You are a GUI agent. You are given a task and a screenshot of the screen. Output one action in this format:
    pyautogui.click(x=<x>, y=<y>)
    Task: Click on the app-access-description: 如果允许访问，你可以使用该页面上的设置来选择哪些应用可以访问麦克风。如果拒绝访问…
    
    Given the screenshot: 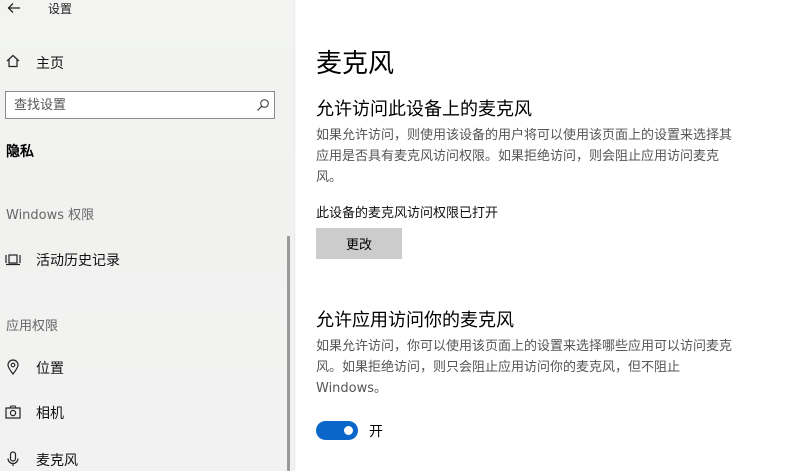 What is the action you would take?
    pyautogui.click(x=524, y=367)
    